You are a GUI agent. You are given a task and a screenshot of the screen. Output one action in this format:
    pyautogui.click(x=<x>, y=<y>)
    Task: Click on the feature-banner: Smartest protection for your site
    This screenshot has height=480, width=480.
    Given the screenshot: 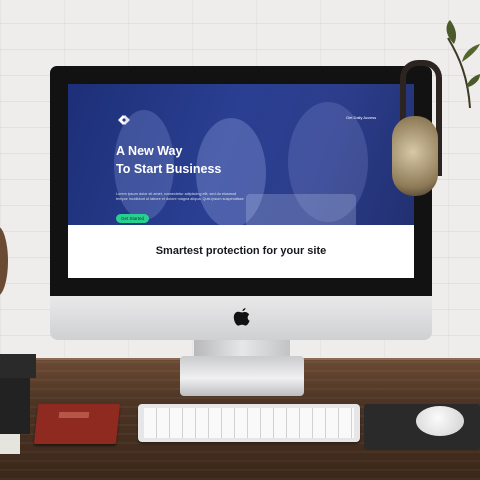 What is the action you would take?
    pyautogui.click(x=241, y=251)
    